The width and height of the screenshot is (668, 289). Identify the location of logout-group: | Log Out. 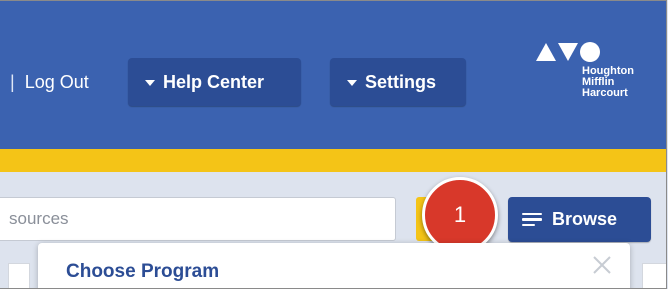
(49, 82).